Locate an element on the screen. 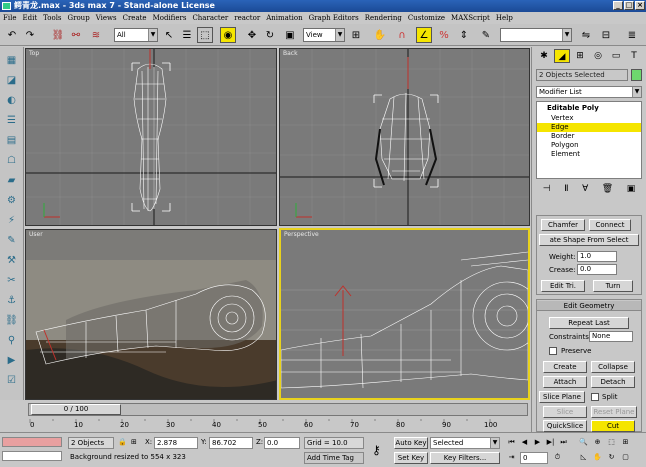 Image resolution: width=646 pixels, height=467 pixels. stack-item-vertex: Vertex is located at coordinates (589, 118).